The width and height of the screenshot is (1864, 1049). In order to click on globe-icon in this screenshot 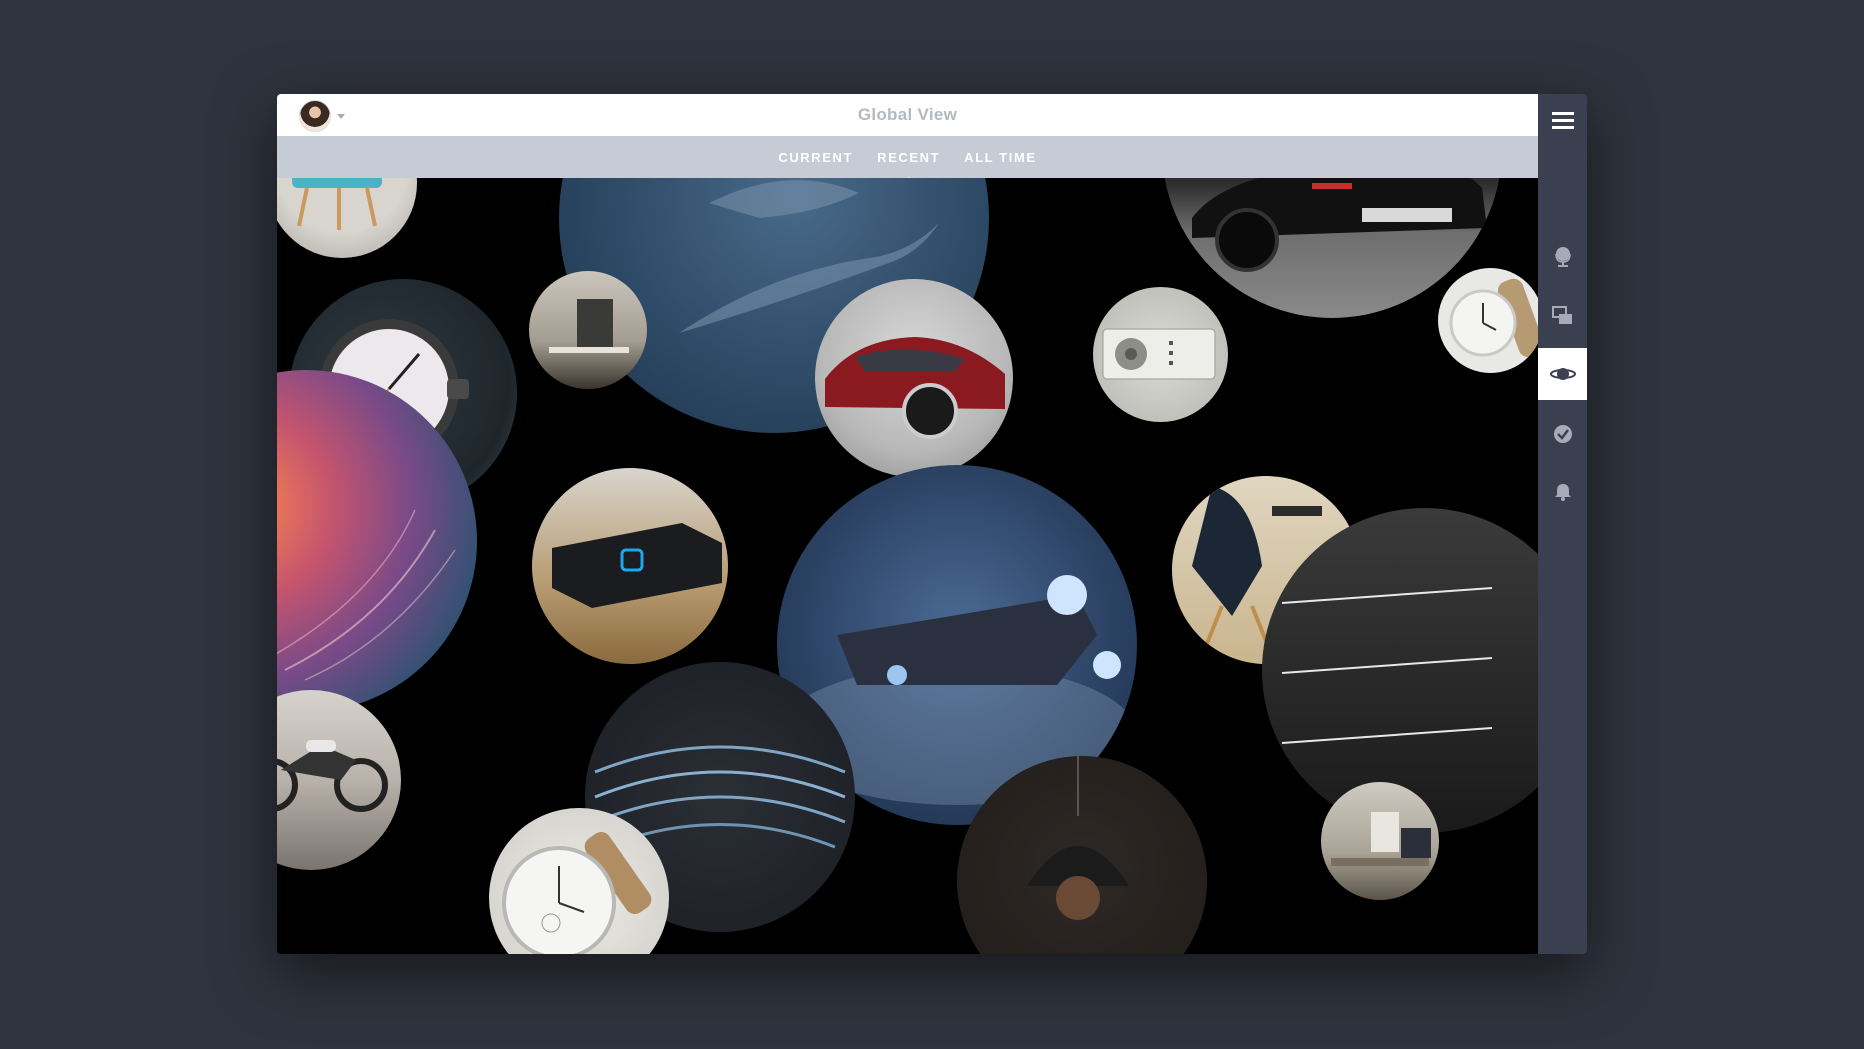, I will do `click(1562, 257)`.